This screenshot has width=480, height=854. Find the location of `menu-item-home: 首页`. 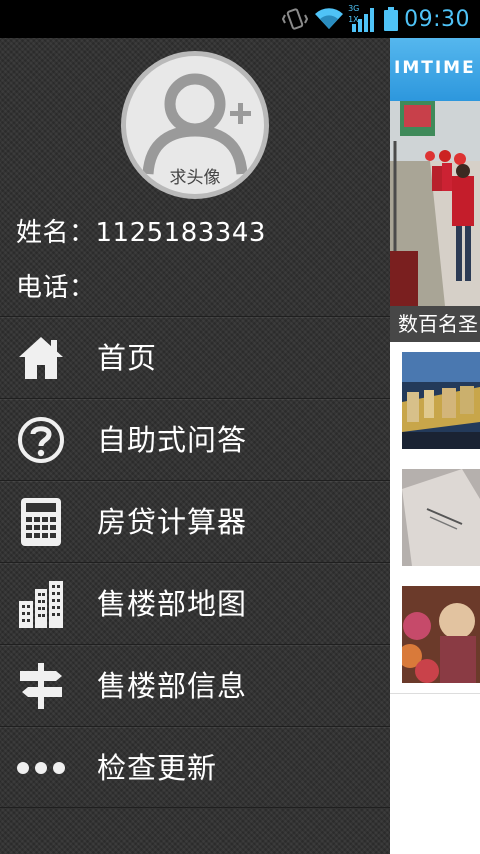

menu-item-home: 首页 is located at coordinates (195, 357).